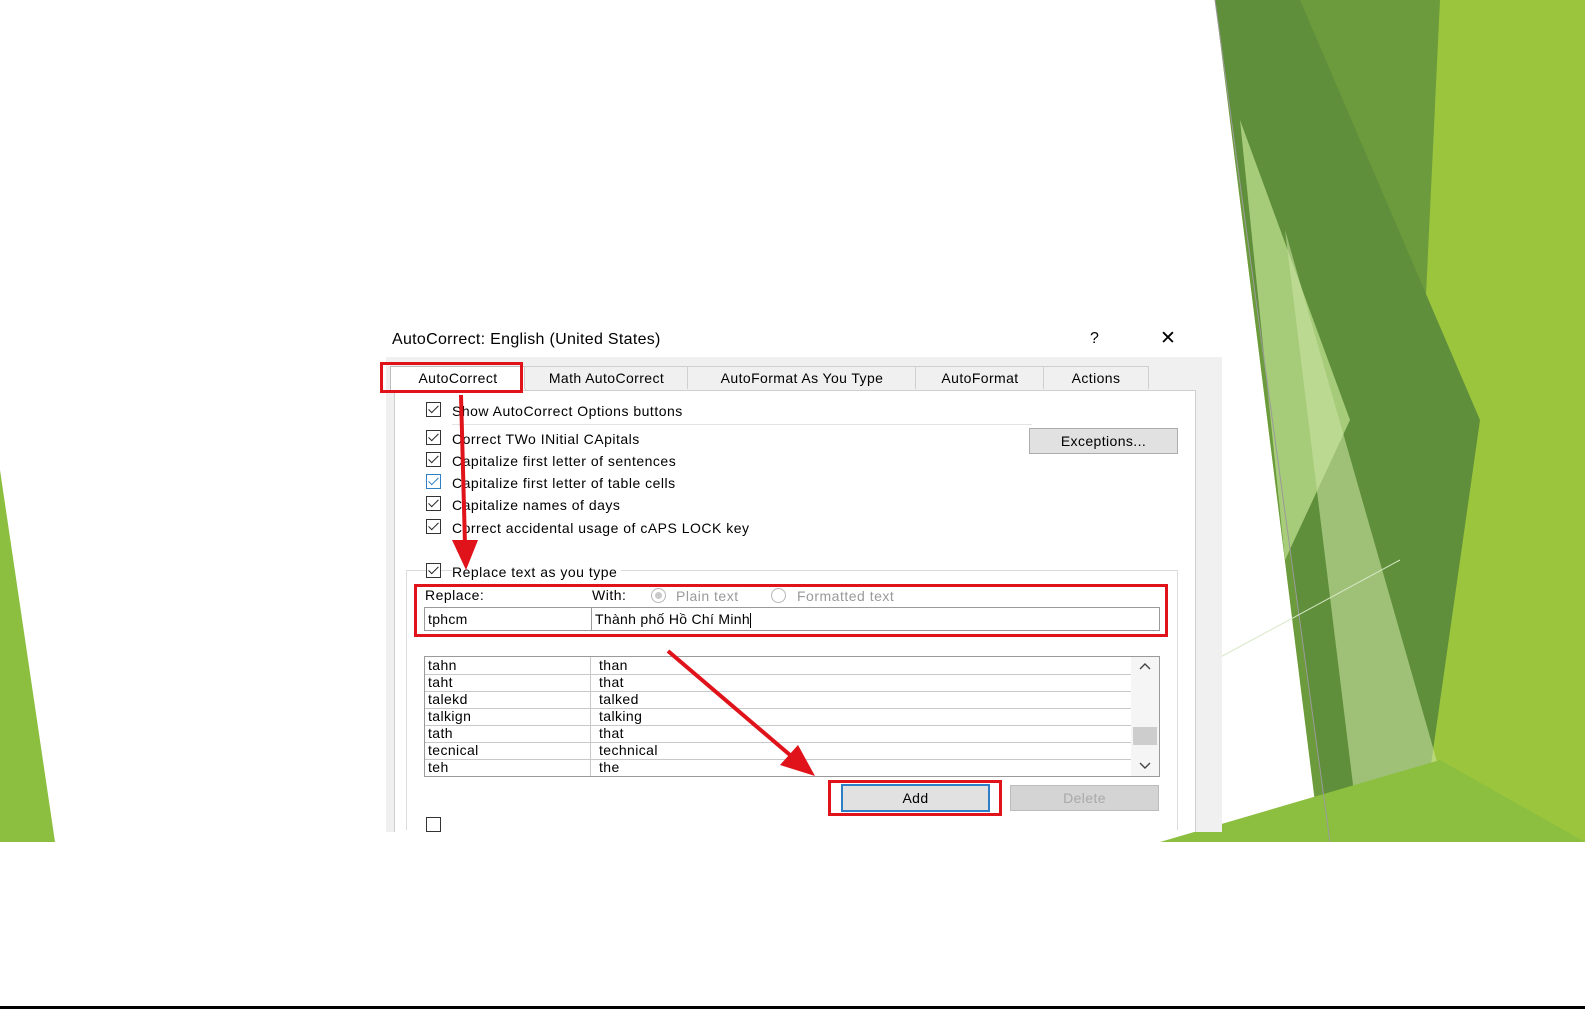 Image resolution: width=1585 pixels, height=1009 pixels. I want to click on list-item: talkign talking, so click(778, 717).